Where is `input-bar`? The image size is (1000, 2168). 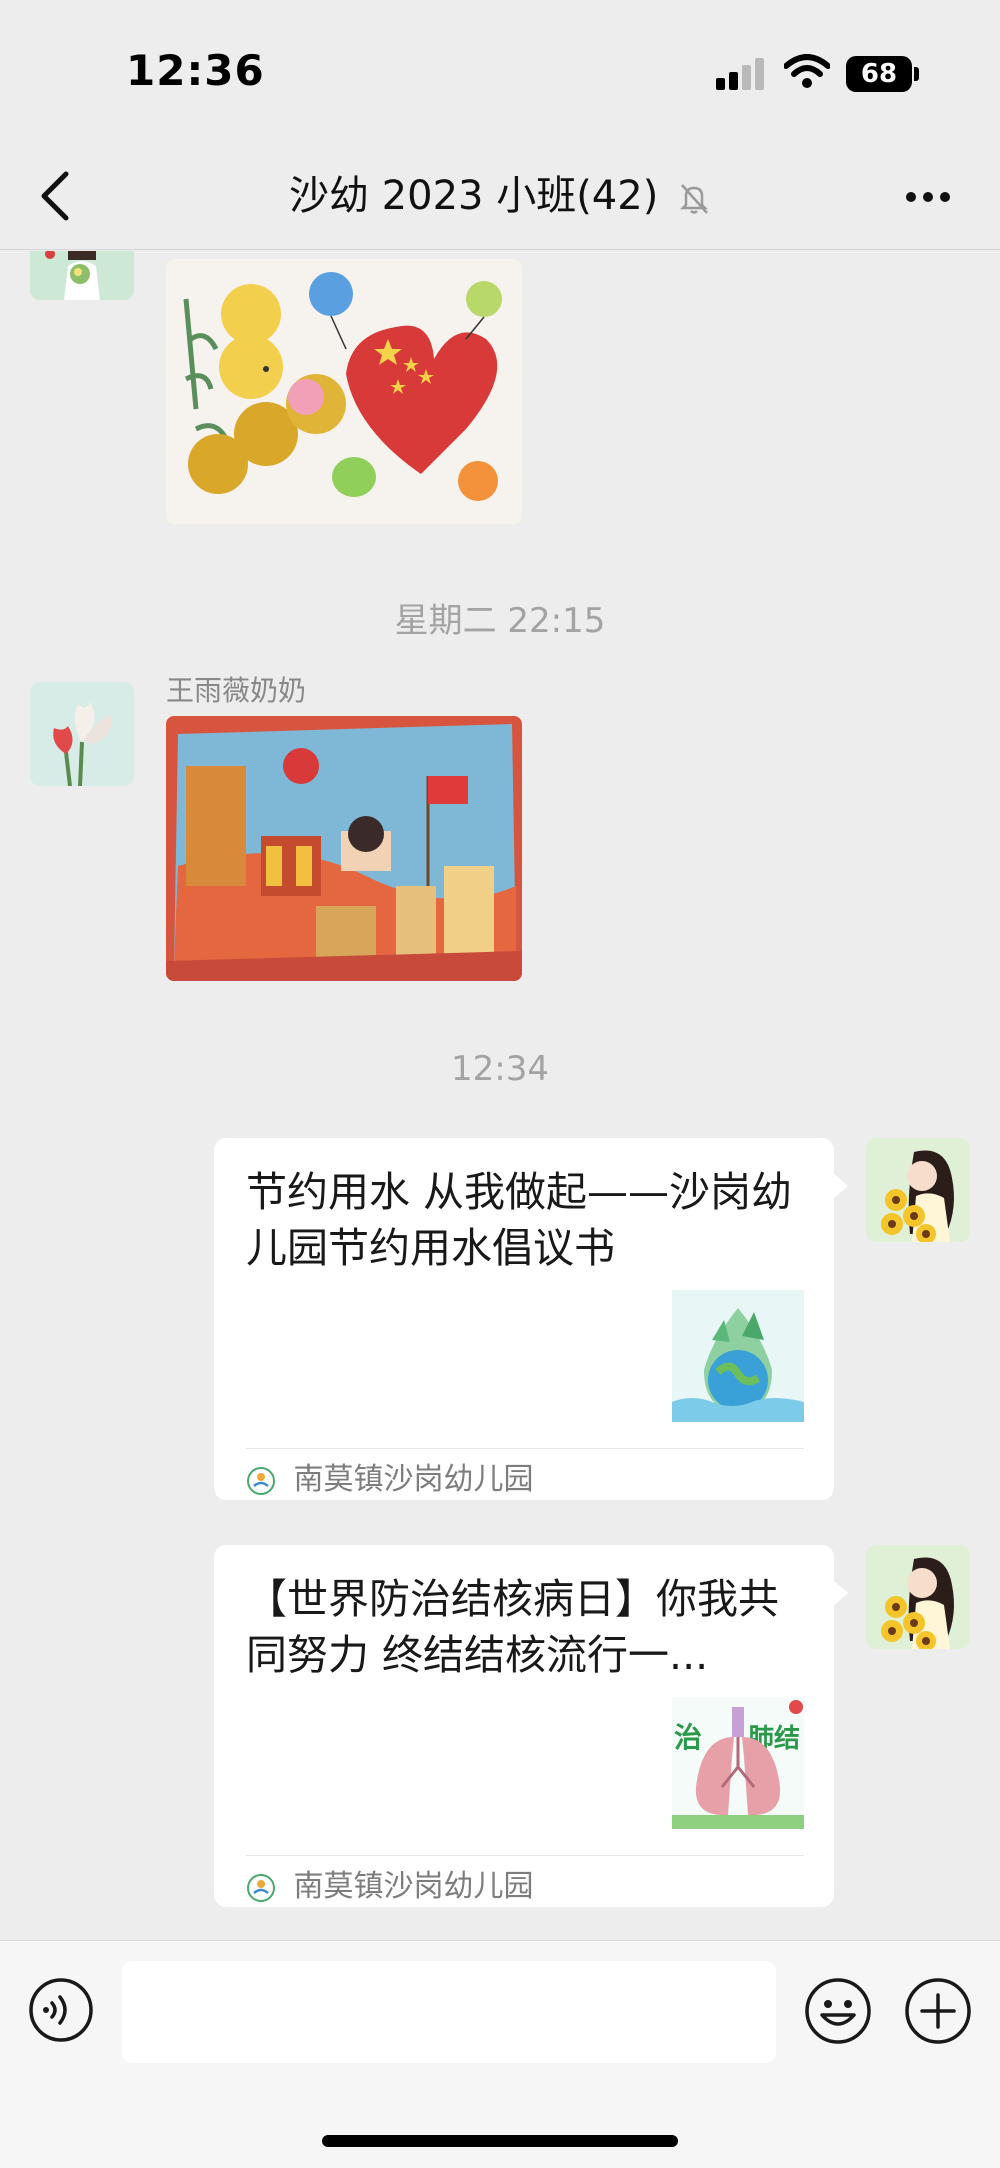 input-bar is located at coordinates (500, 2054).